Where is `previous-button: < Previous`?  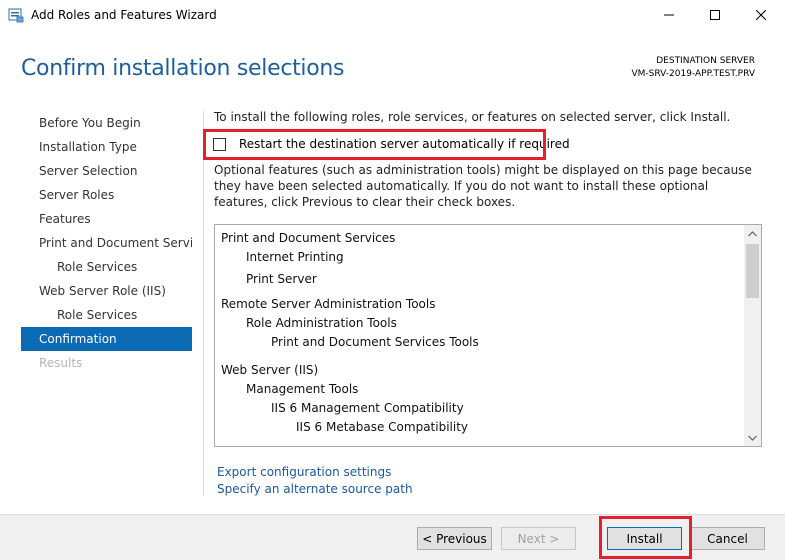
previous-button: < Previous is located at coordinates (454, 538).